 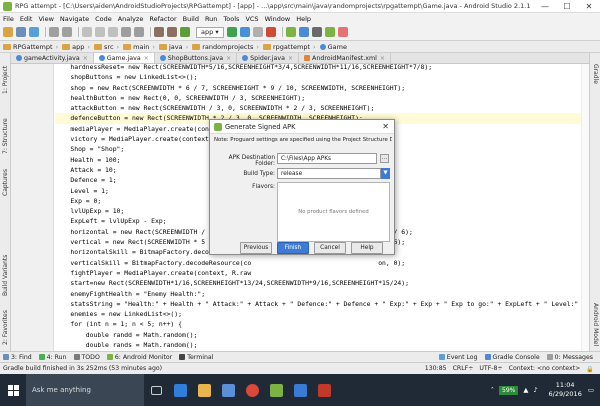 What do you see at coordinates (228, 390) in the screenshot?
I see `store-icon` at bounding box center [228, 390].